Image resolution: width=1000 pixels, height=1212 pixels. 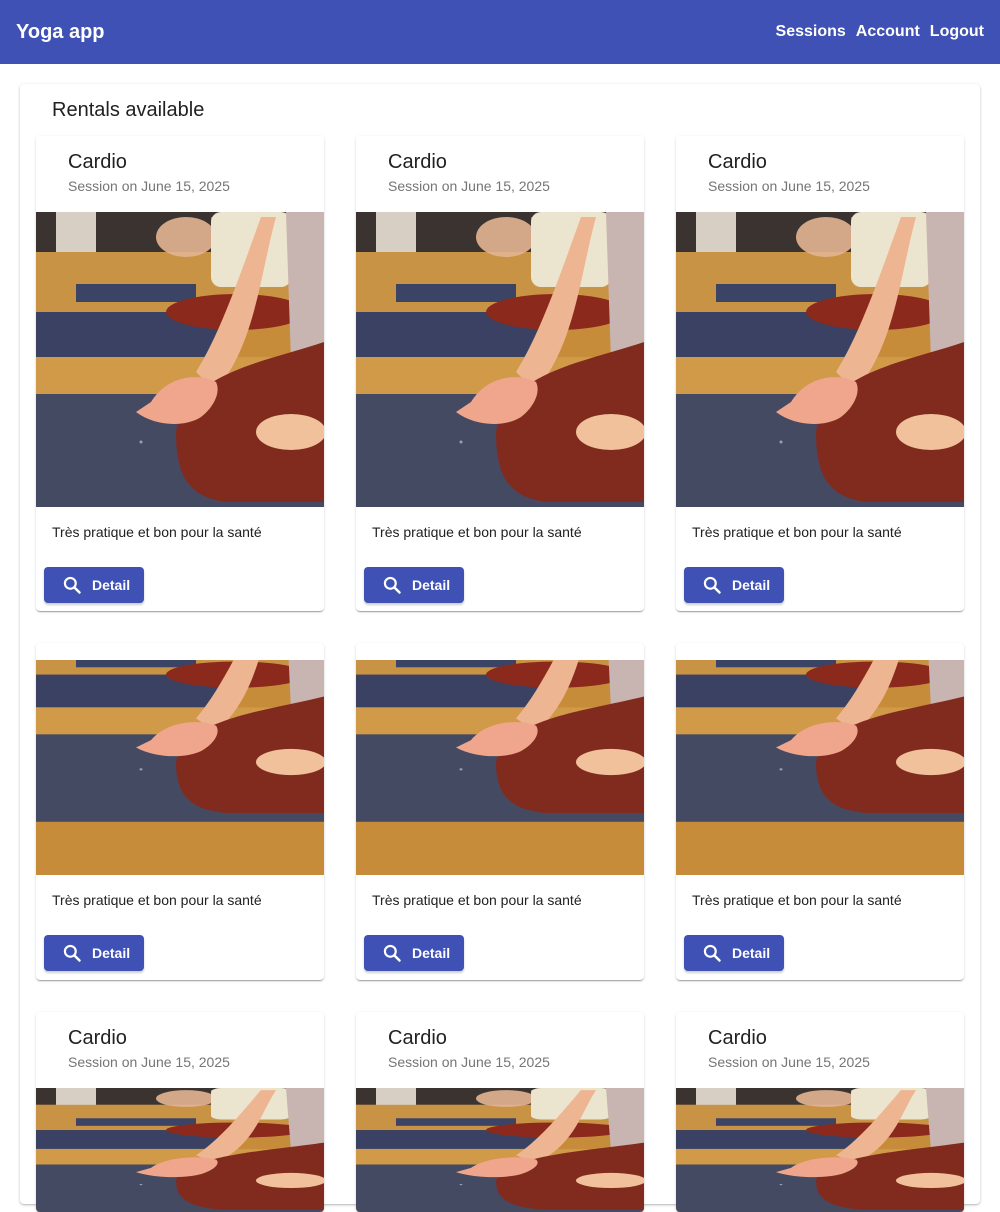 I want to click on nav-logout-link: Logout, so click(x=957, y=32).